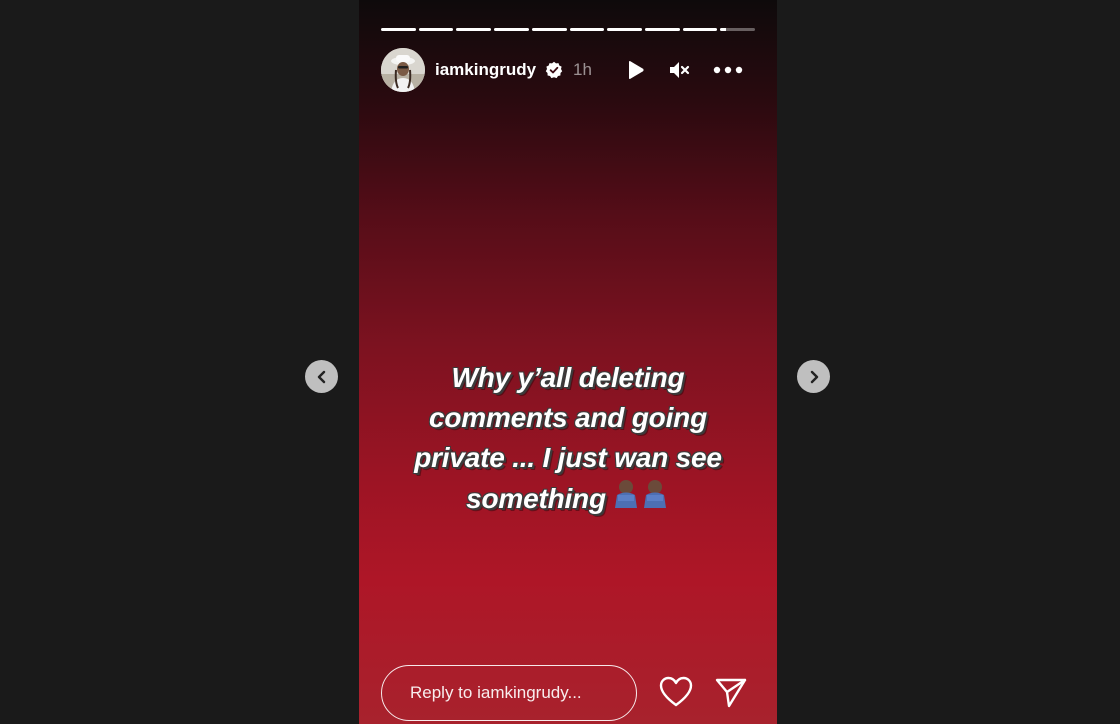 The width and height of the screenshot is (1120, 724). What do you see at coordinates (582, 69) in the screenshot?
I see `post-time: 1h` at bounding box center [582, 69].